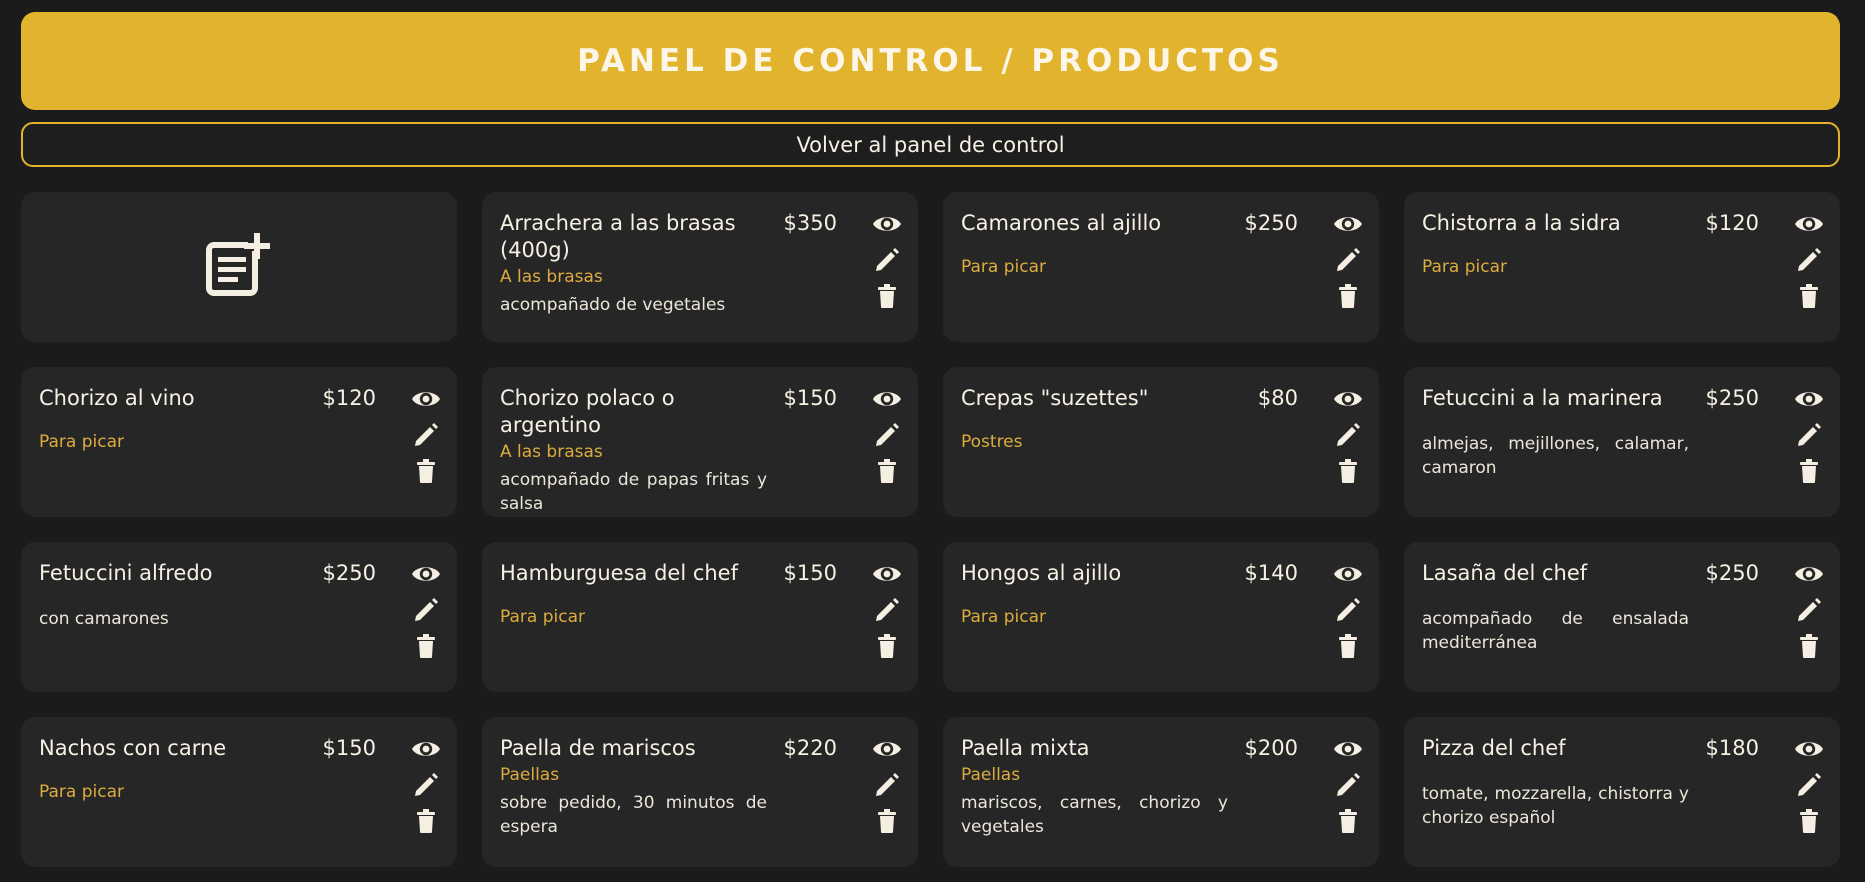 This screenshot has height=882, width=1865. I want to click on page-header: PANEL DE CONTROL / PRODUCTOS, so click(930, 61).